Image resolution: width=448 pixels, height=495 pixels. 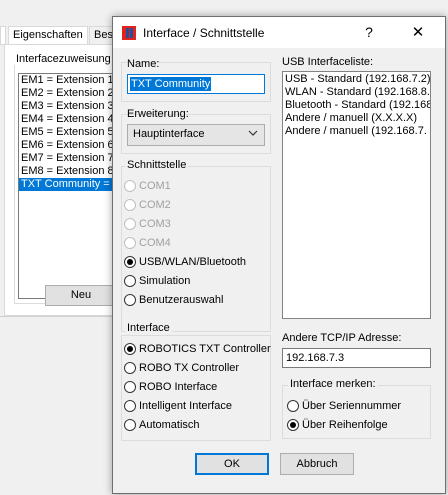 I want to click on list-item: USB - Standard (192.168.7.2), so click(x=356, y=79).